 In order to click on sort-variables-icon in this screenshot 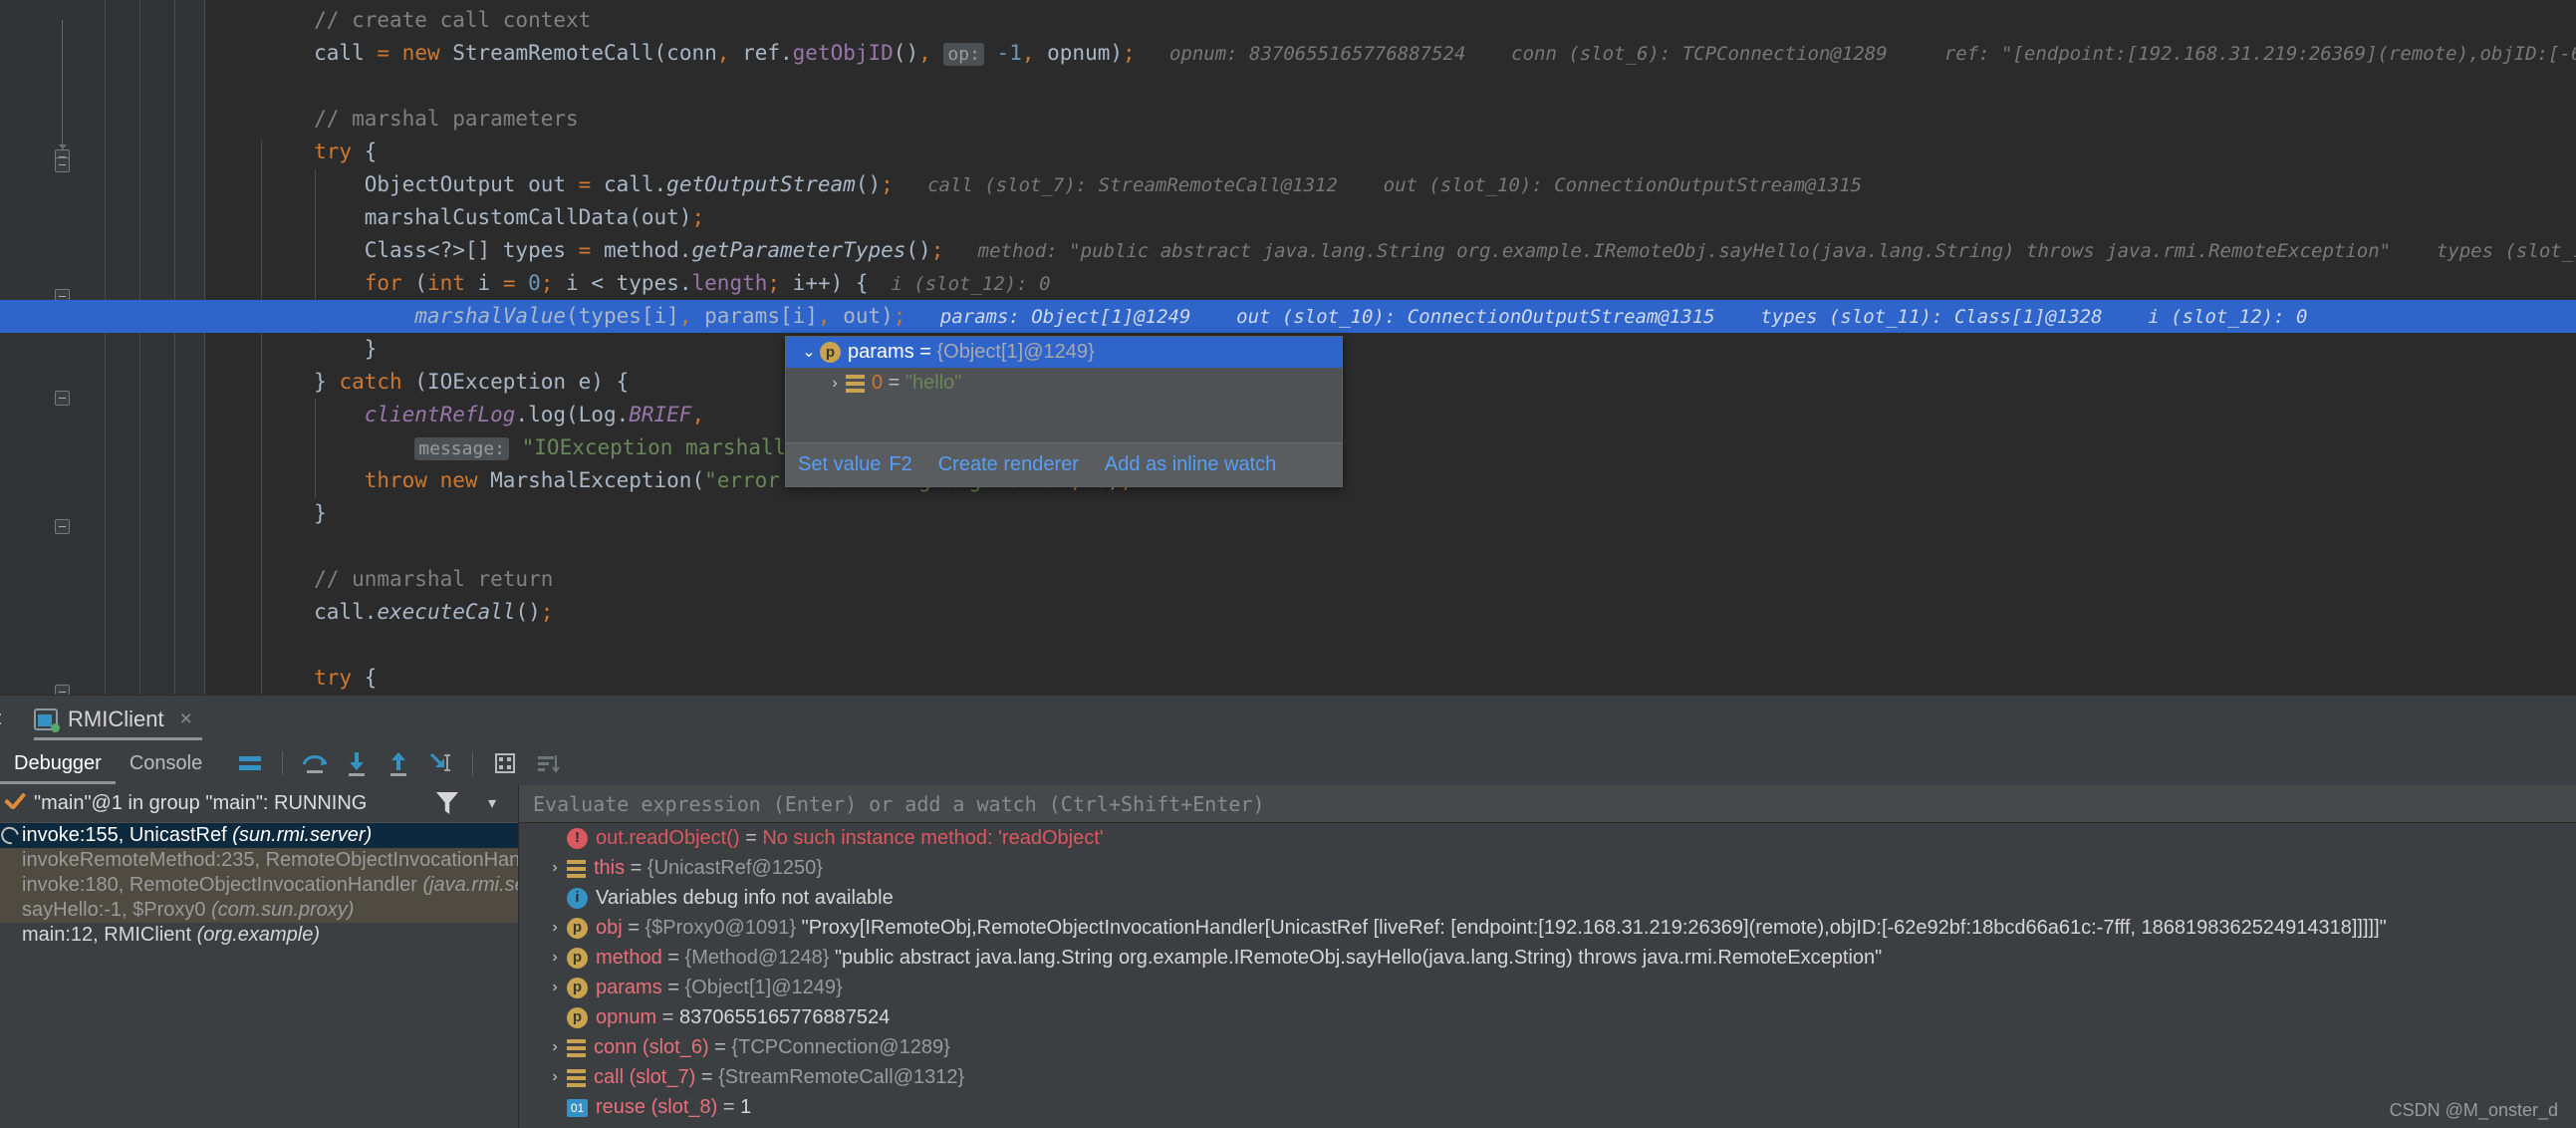, I will do `click(547, 763)`.